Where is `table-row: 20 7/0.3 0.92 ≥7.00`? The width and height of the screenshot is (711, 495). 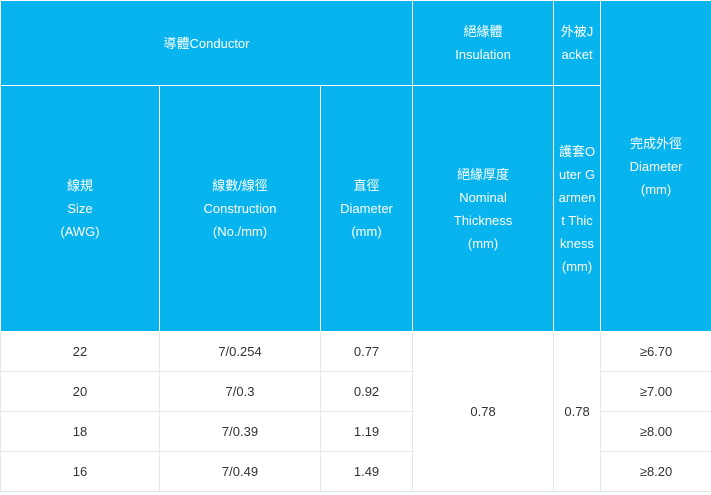 table-row: 20 7/0.3 0.92 ≥7.00 is located at coordinates (355, 391).